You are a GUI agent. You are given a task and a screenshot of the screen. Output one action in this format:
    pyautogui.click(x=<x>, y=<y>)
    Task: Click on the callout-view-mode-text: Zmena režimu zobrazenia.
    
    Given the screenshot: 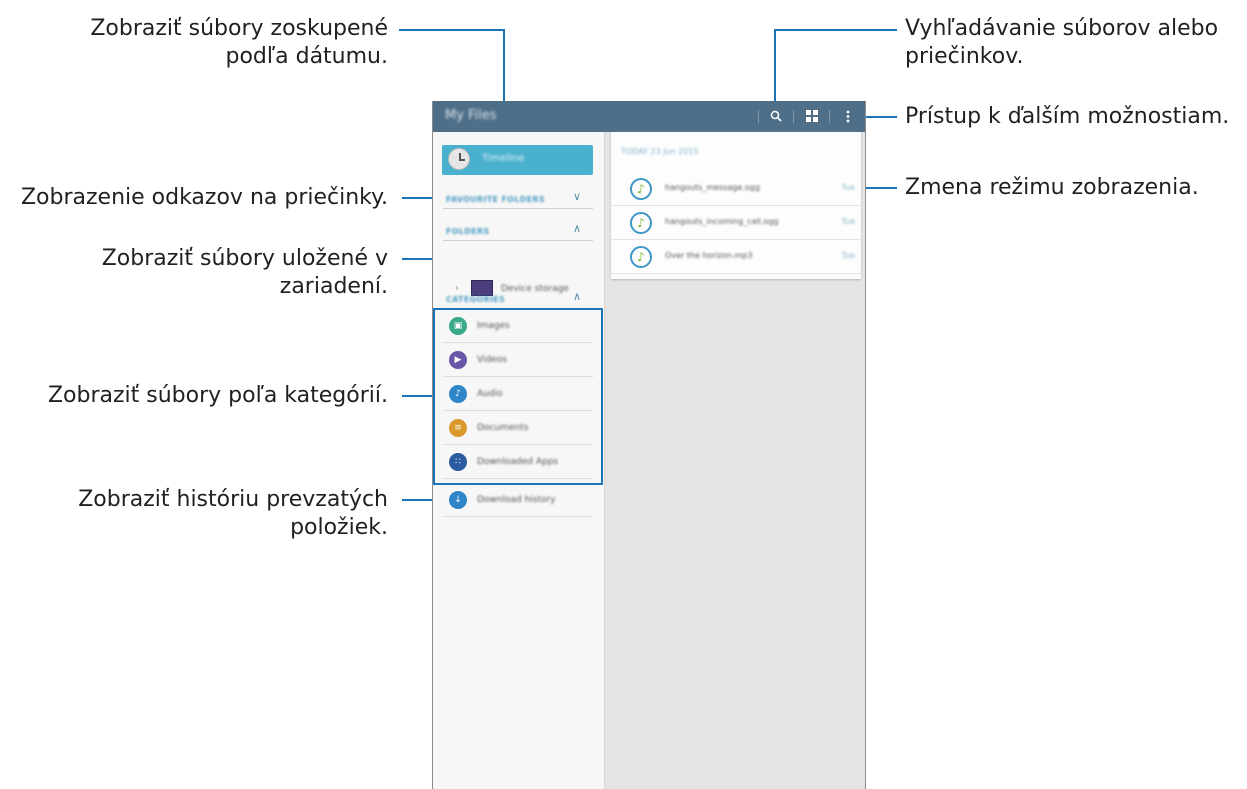 What is the action you would take?
    pyautogui.click(x=1052, y=187)
    